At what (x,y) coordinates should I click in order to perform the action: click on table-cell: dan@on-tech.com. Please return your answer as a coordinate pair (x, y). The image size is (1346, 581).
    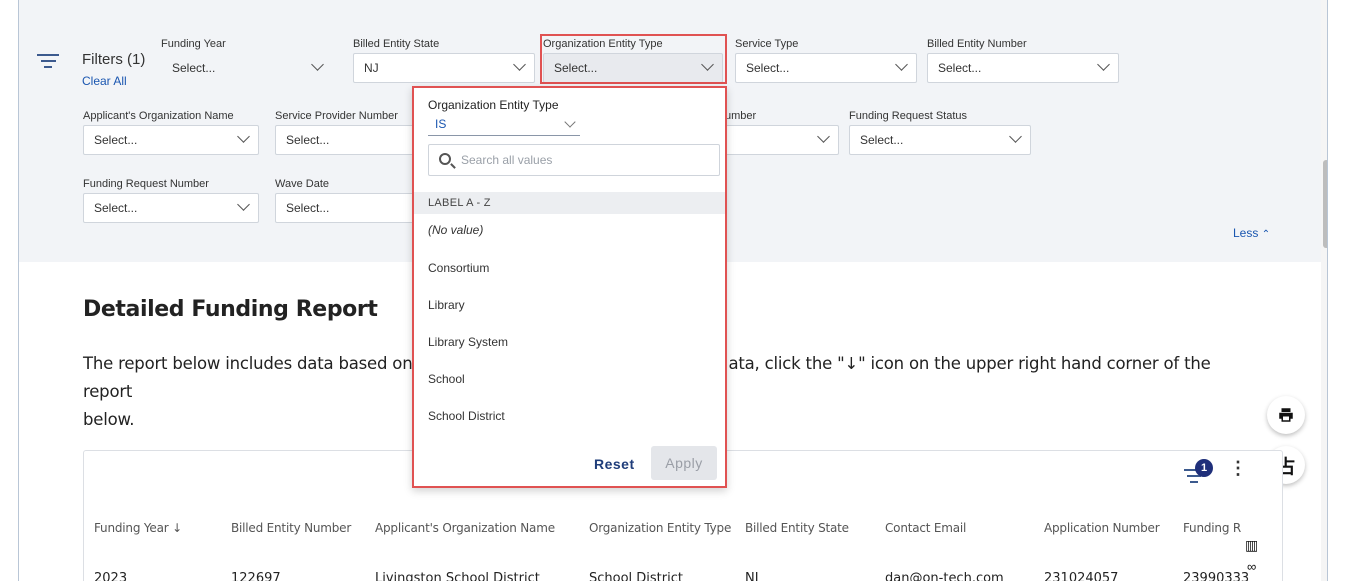
    Looking at the image, I should click on (944, 576).